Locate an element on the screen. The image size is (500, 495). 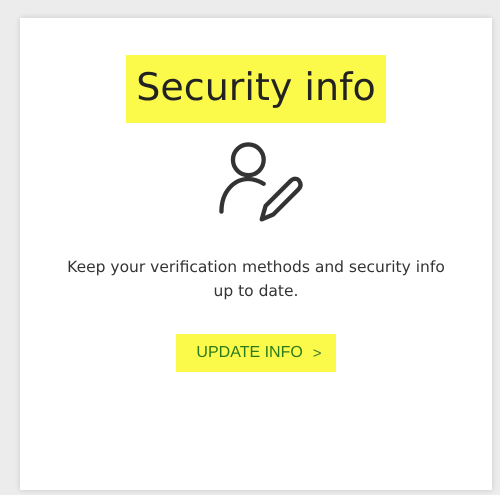
card-title: Security info is located at coordinates (256, 89).